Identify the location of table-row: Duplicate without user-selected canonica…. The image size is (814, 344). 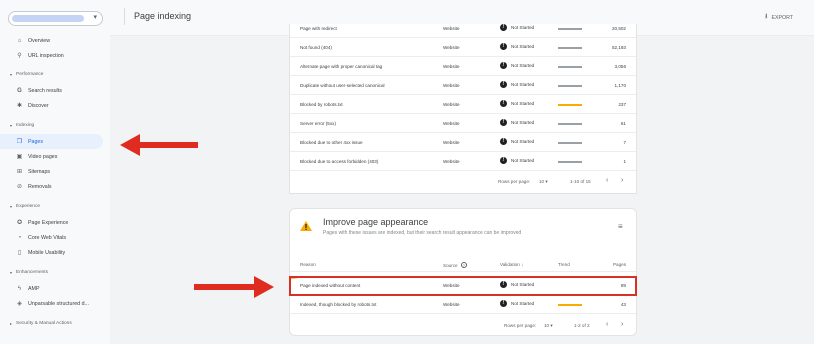
(463, 85).